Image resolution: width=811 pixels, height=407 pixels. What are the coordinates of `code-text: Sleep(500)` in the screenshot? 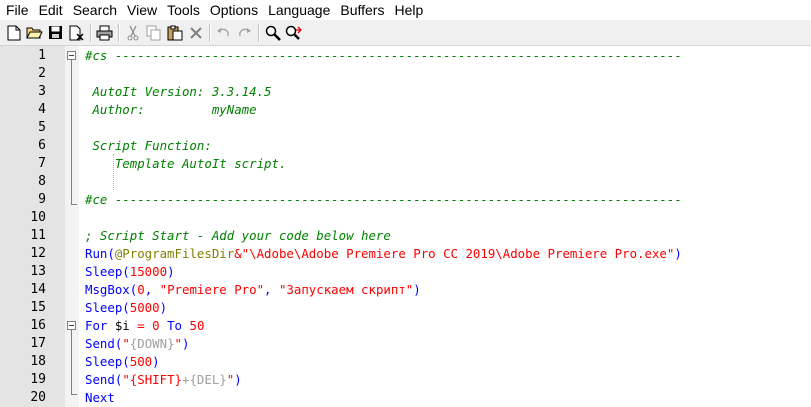 It's located at (122, 362).